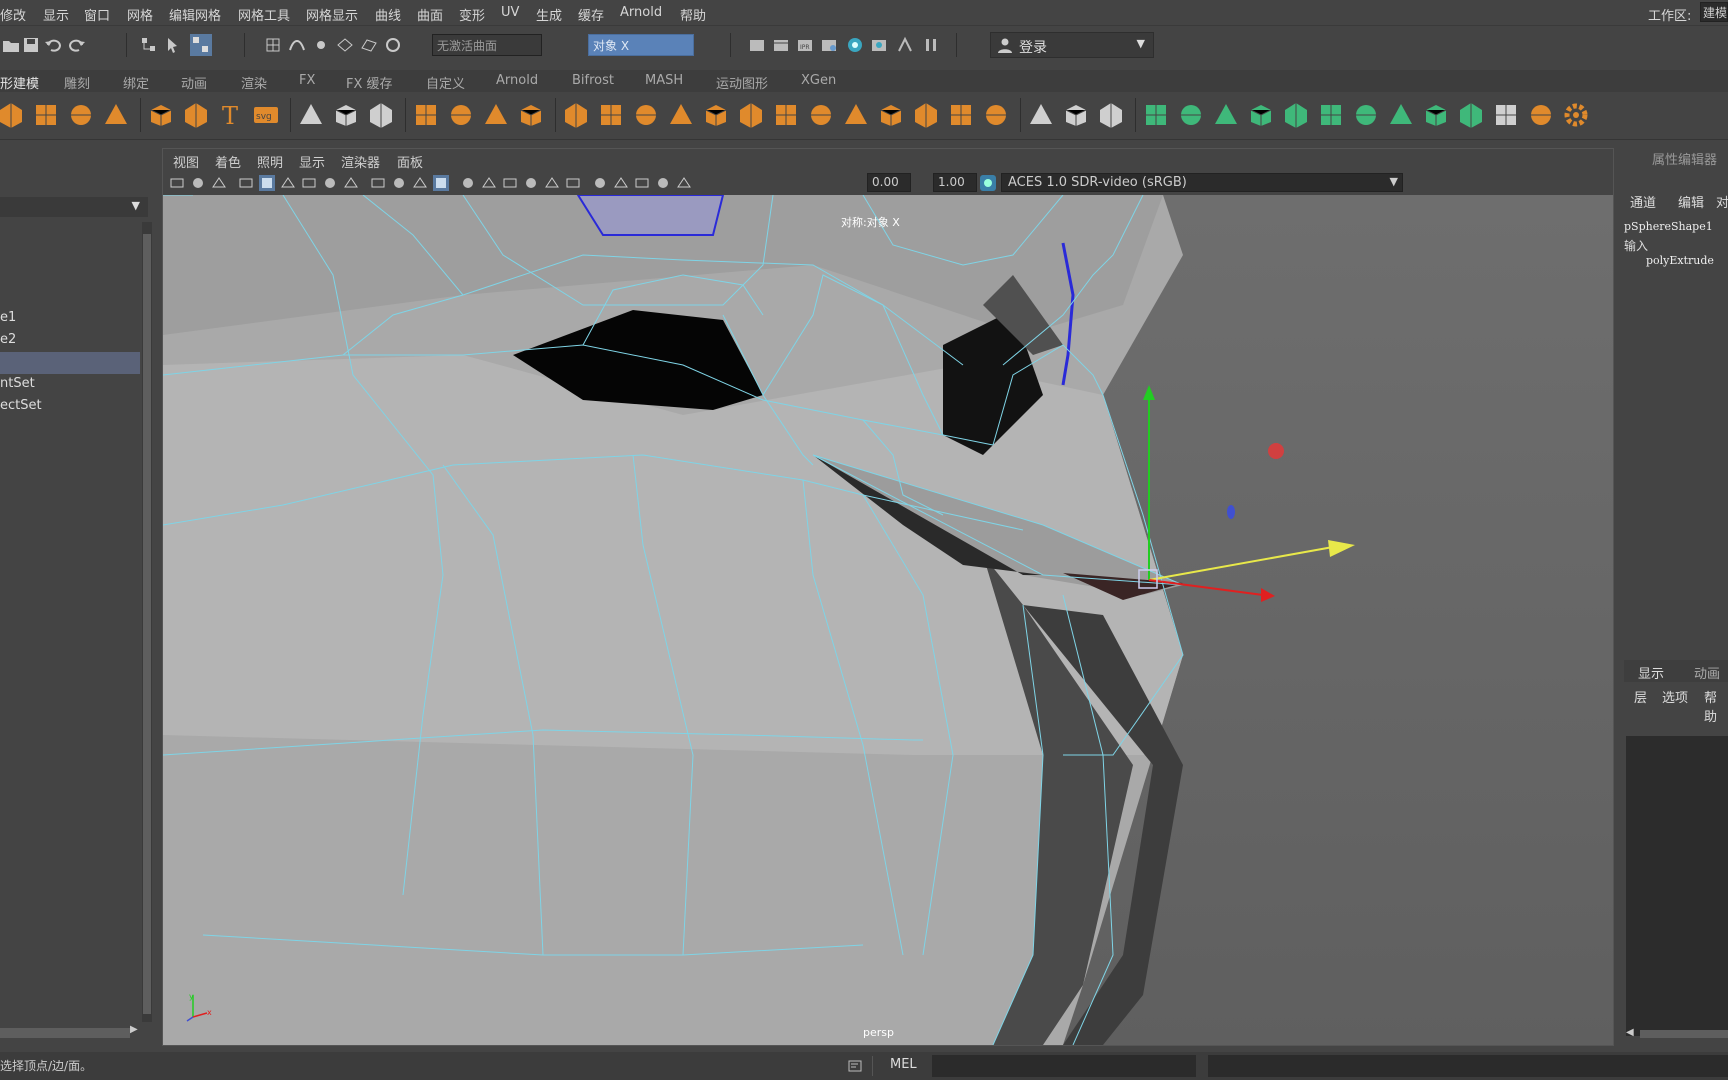 The image size is (1728, 1080). I want to click on snap-grid-icon, so click(273, 45).